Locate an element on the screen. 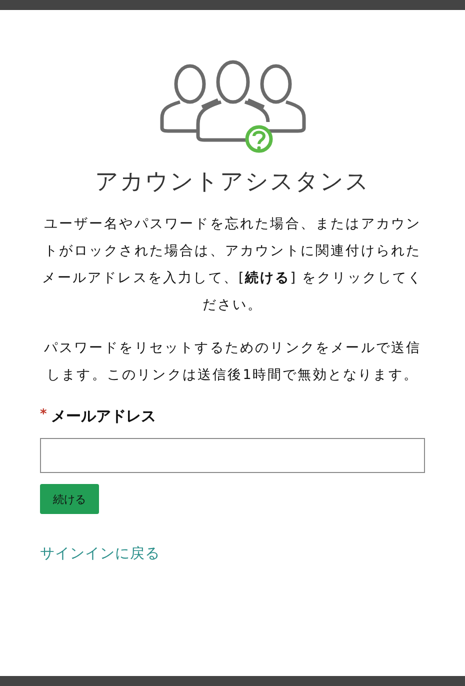 The height and width of the screenshot is (686, 465). continue-button: 続ける is located at coordinates (69, 499).